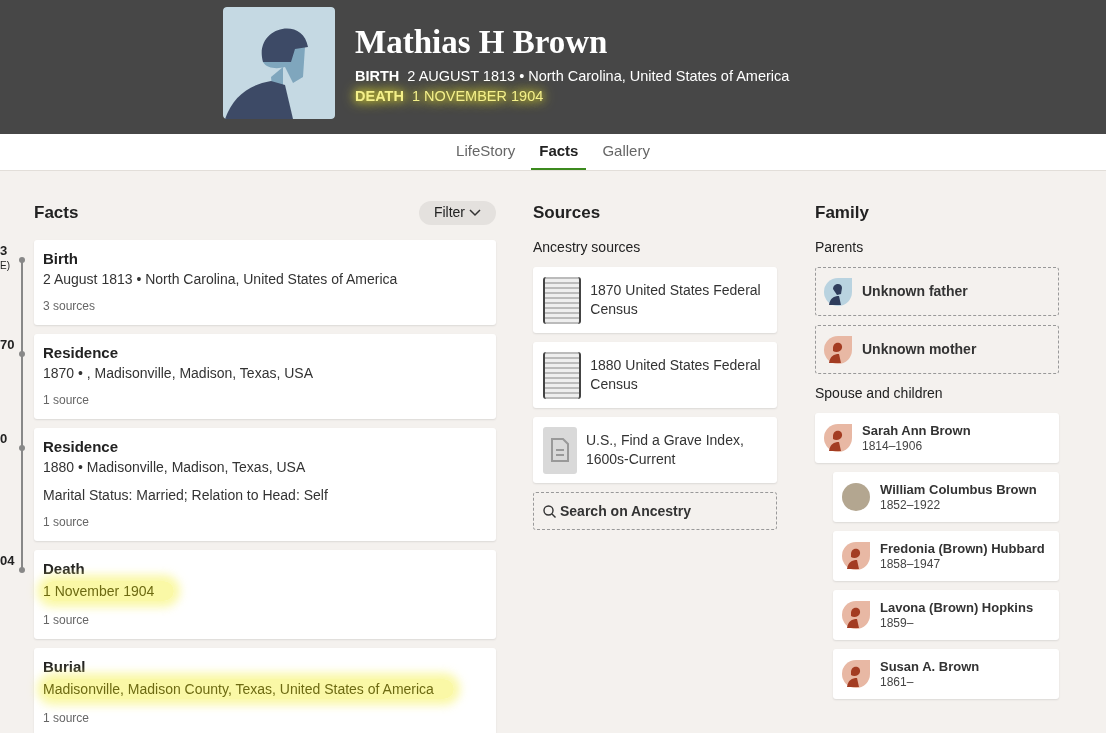 The height and width of the screenshot is (733, 1106). I want to click on person-name: Sarah Ann Brown, so click(916, 430).